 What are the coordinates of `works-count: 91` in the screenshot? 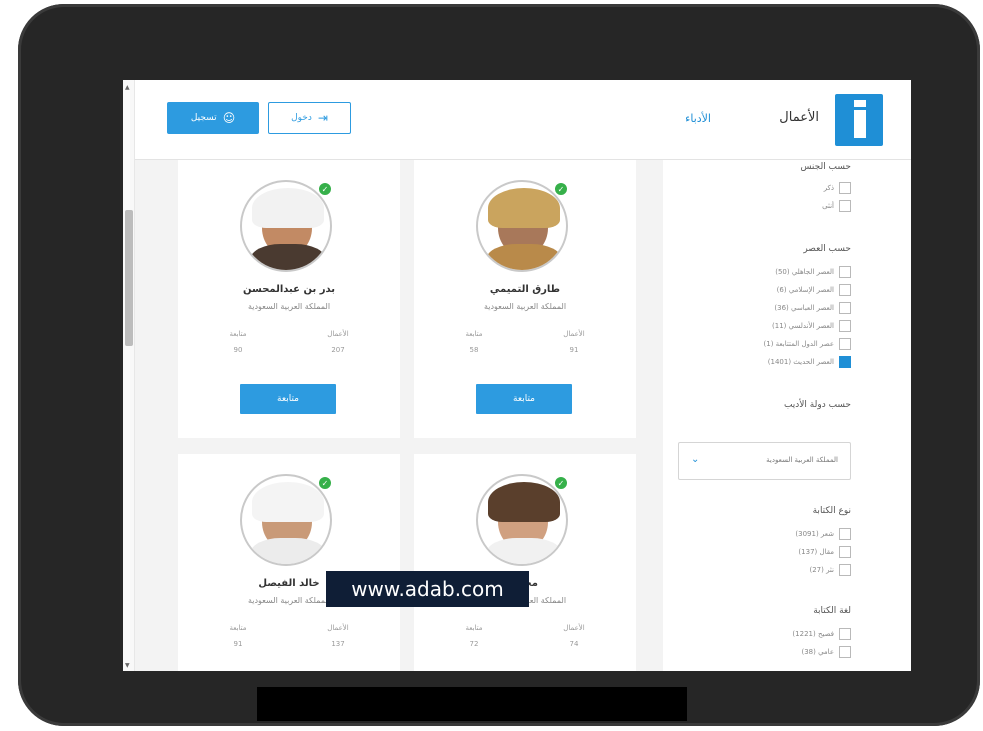 It's located at (574, 350).